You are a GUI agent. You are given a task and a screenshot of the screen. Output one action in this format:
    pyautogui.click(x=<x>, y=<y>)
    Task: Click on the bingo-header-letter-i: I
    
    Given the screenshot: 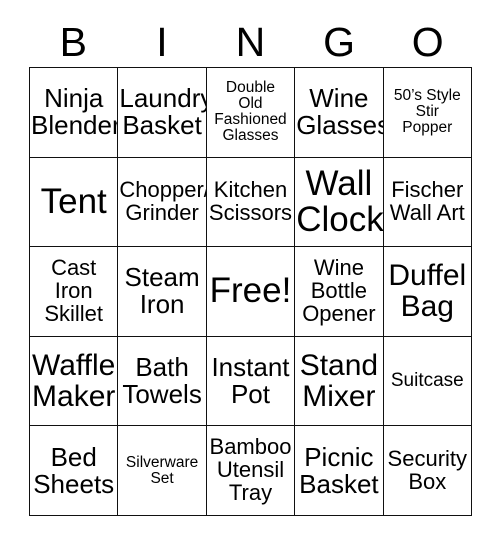 What is the action you would take?
    pyautogui.click(x=162, y=42)
    